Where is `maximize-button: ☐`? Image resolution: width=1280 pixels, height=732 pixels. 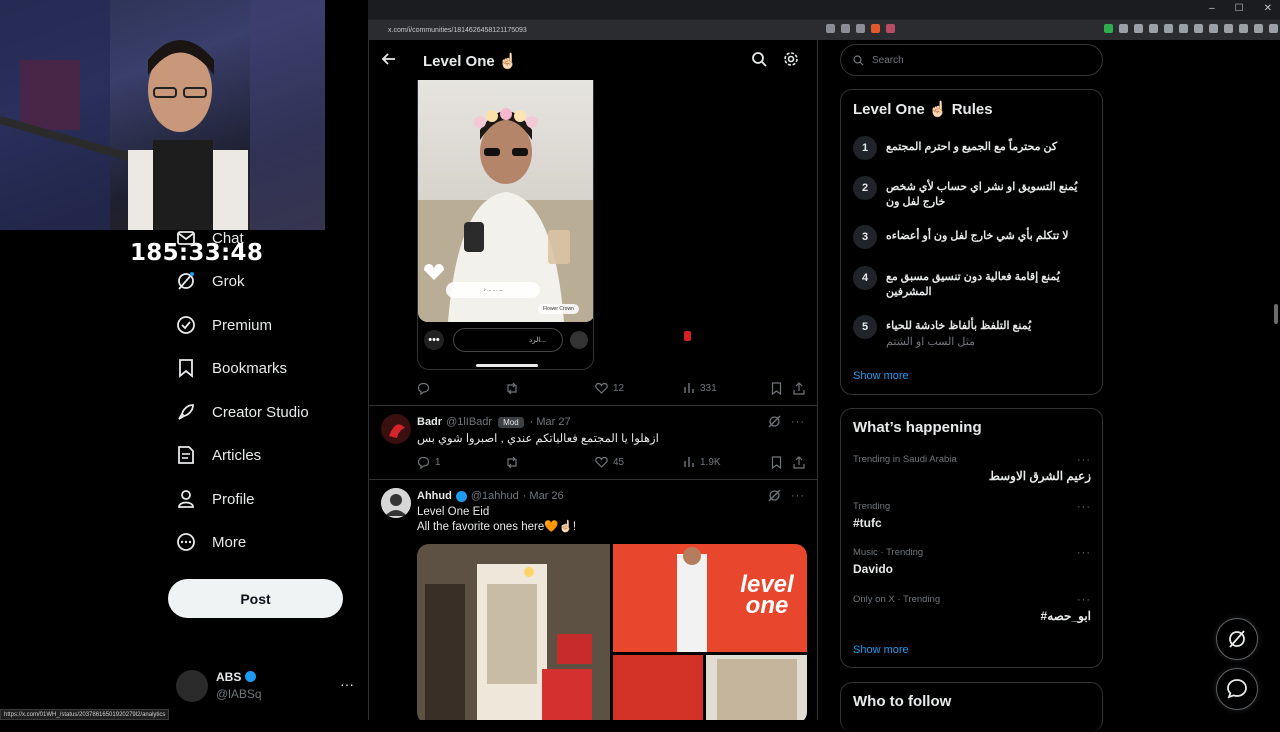 maximize-button: ☐ is located at coordinates (1239, 8).